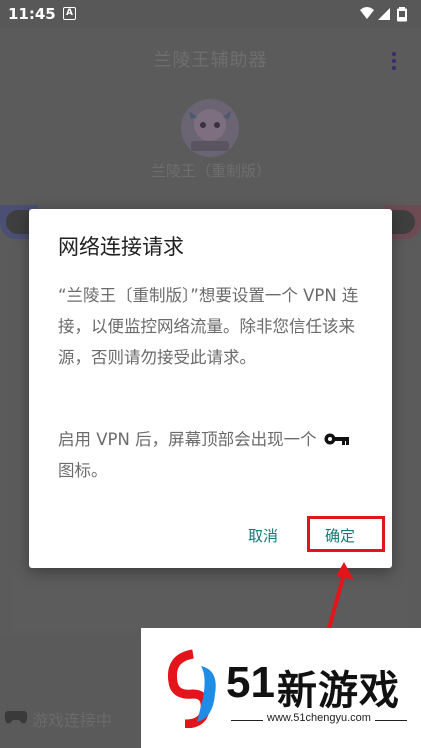 This screenshot has height=748, width=421. Describe the element at coordinates (394, 62) in the screenshot. I see `more-options-icon` at that location.